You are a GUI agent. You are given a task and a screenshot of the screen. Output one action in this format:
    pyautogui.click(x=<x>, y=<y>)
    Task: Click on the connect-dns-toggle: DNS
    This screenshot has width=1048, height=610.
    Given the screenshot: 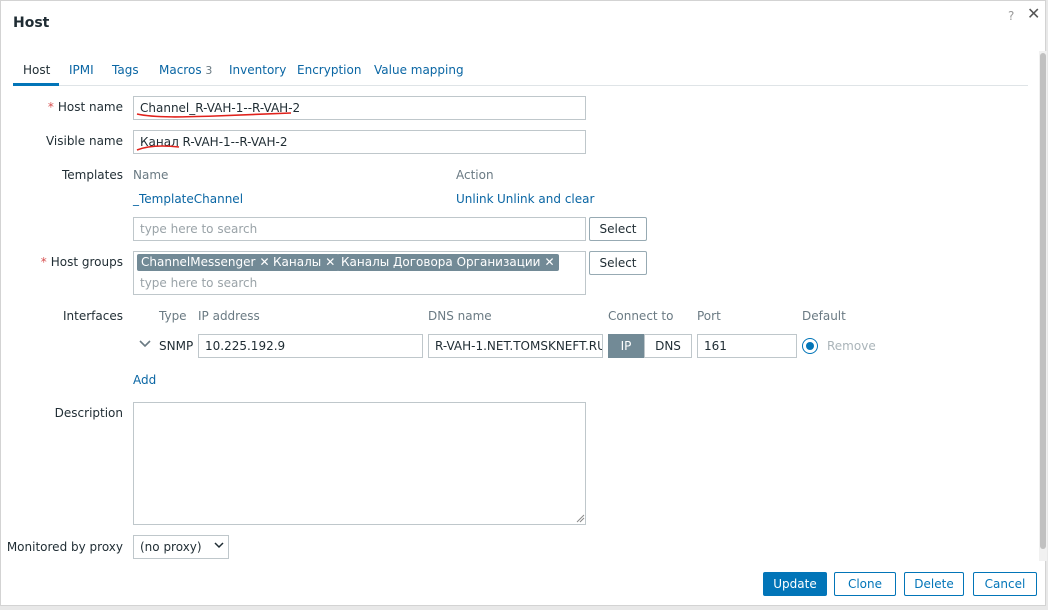 What is the action you would take?
    pyautogui.click(x=668, y=346)
    